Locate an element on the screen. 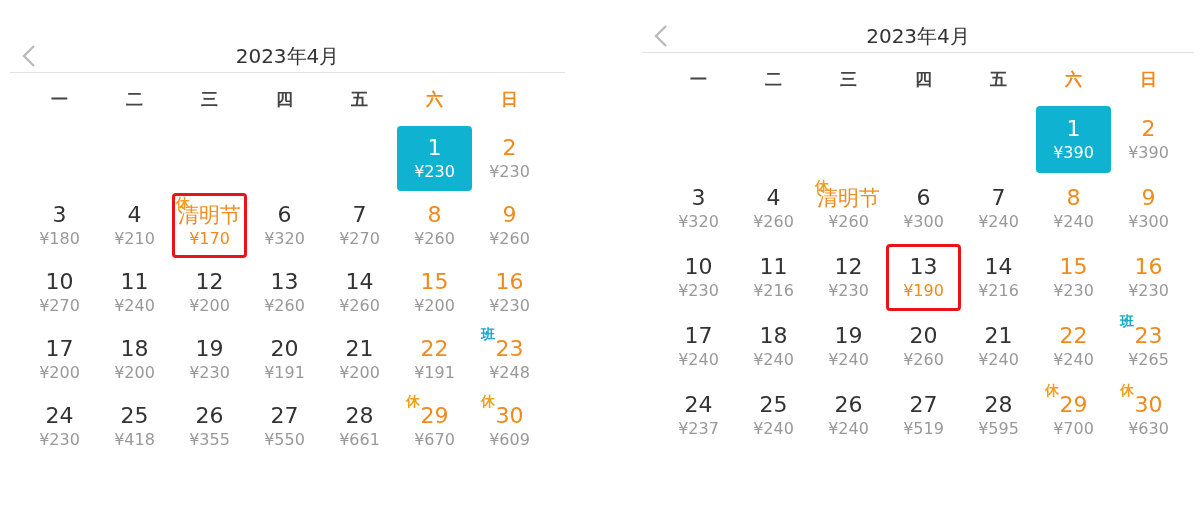 Image resolution: width=1200 pixels, height=510 pixels. day-cell: 17 ¥200 is located at coordinates (59, 359).